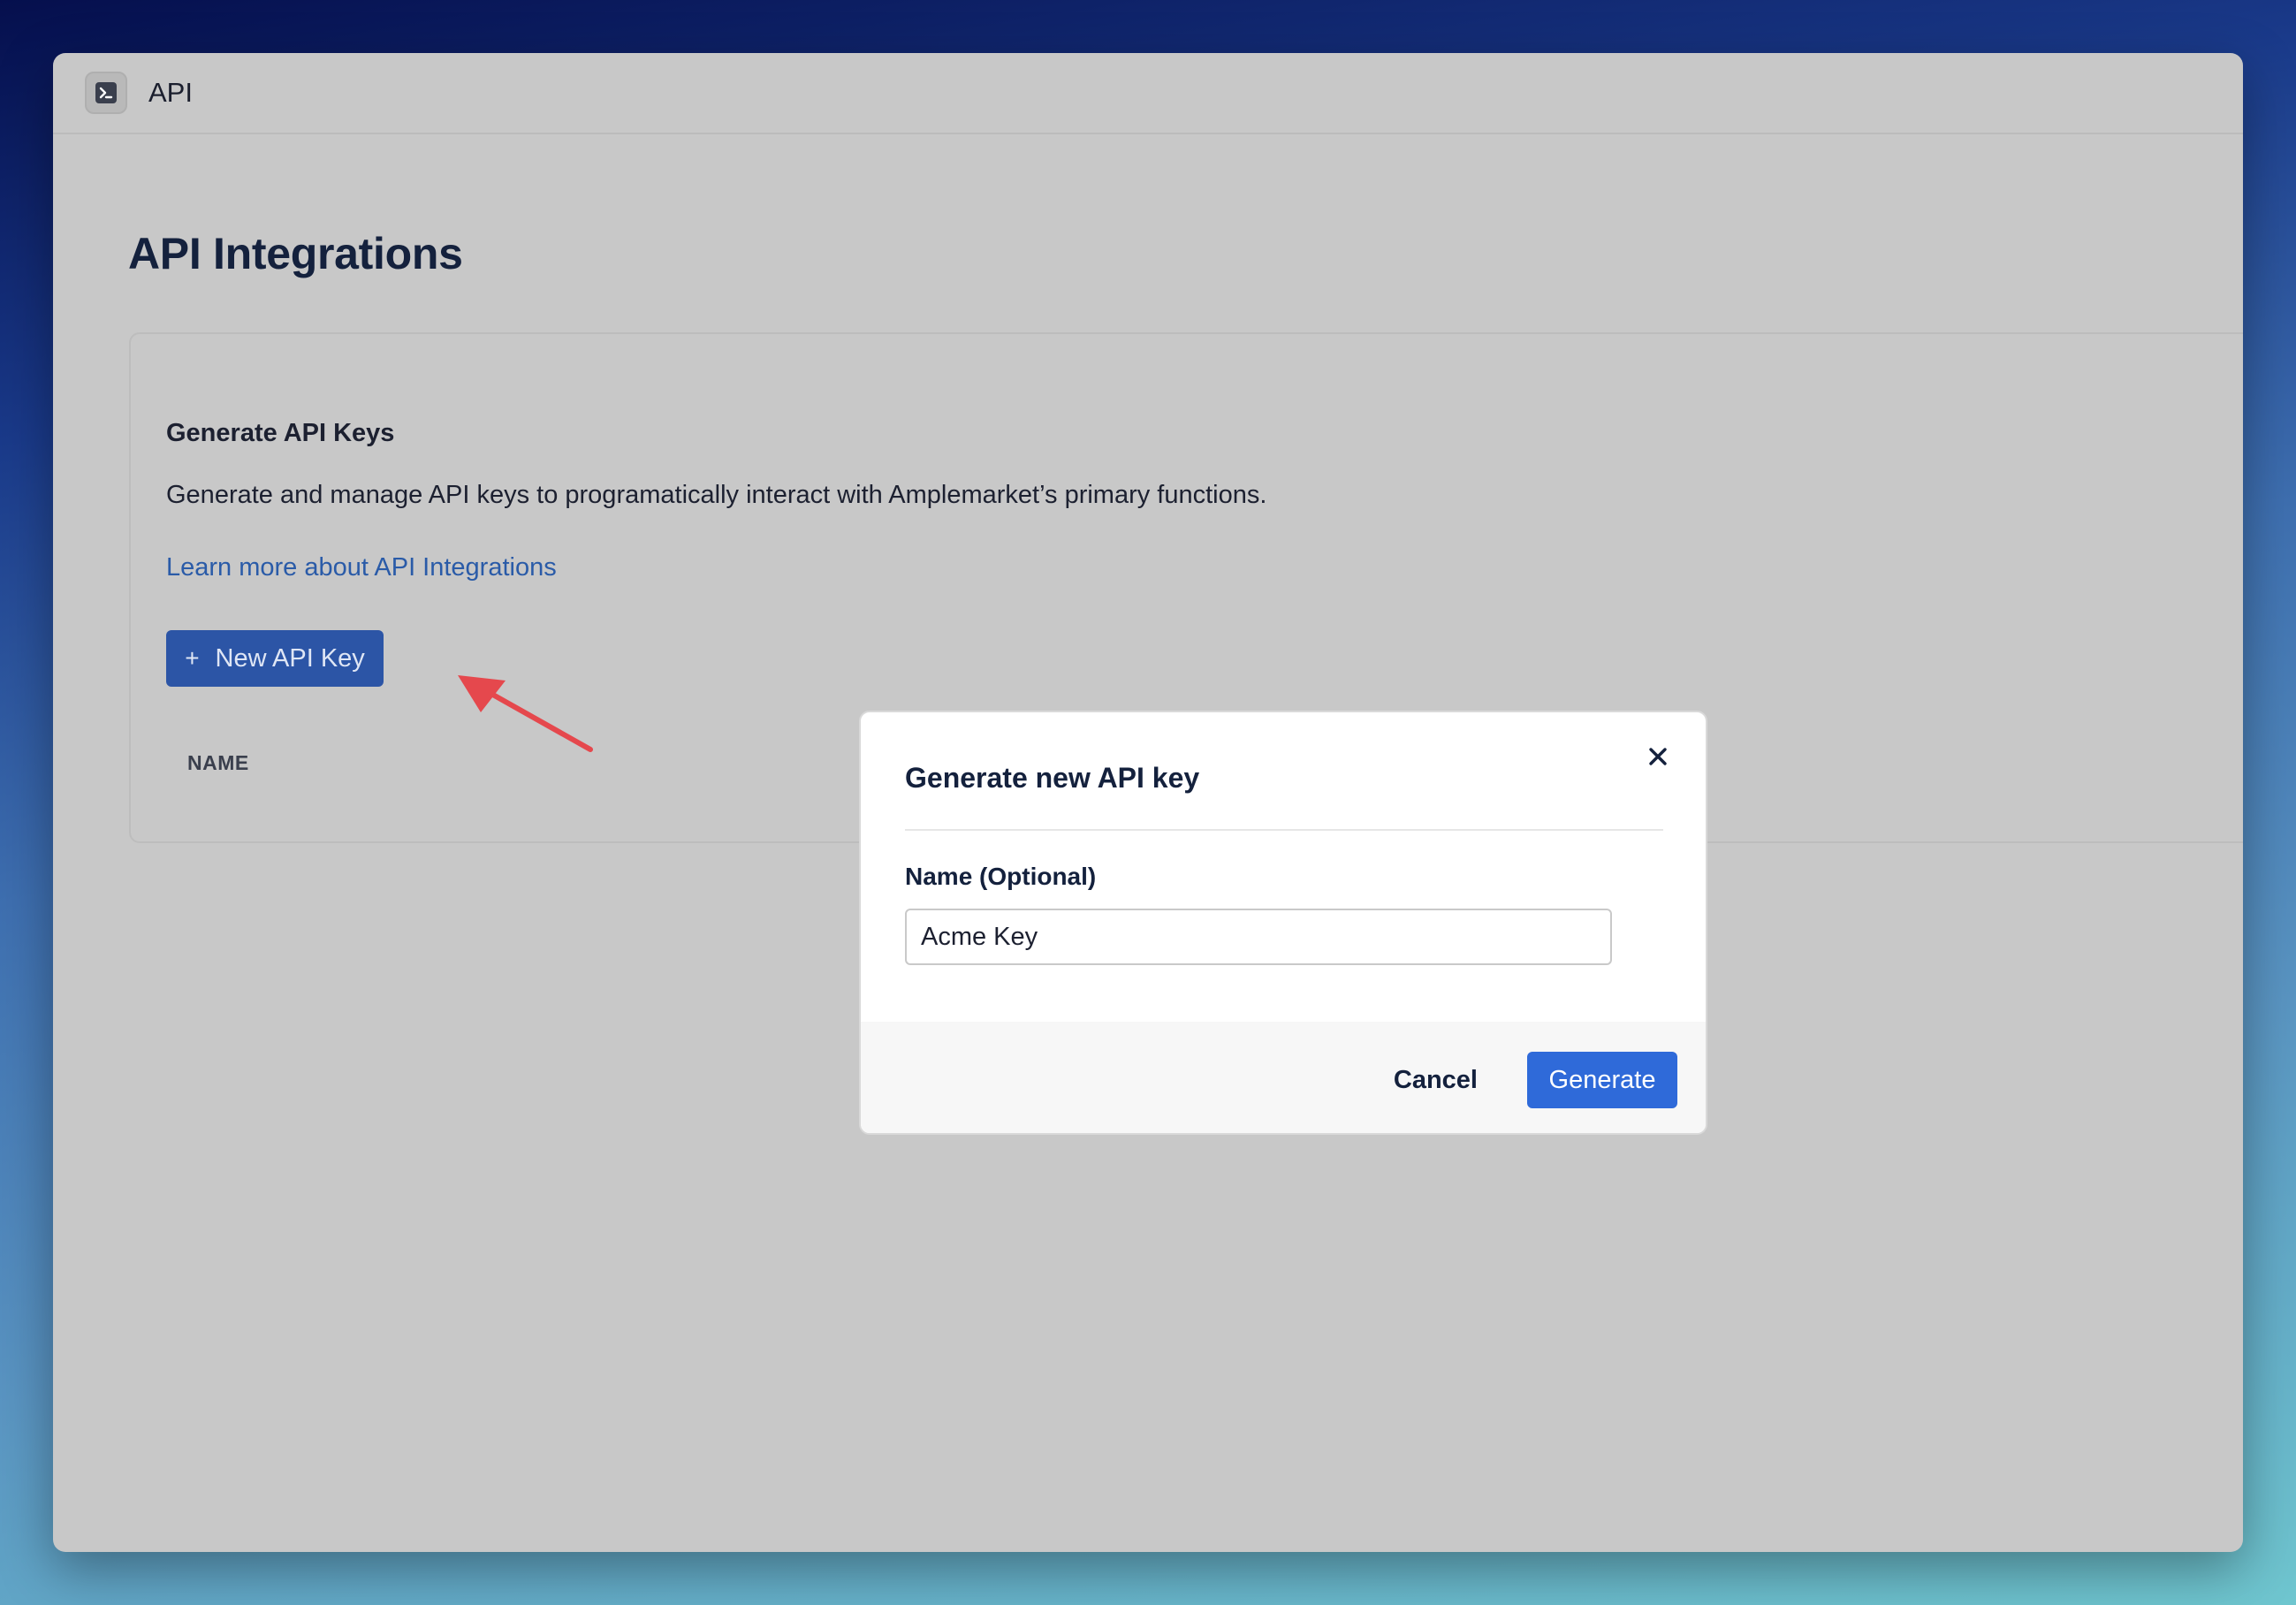  I want to click on terminal-icon, so click(106, 93).